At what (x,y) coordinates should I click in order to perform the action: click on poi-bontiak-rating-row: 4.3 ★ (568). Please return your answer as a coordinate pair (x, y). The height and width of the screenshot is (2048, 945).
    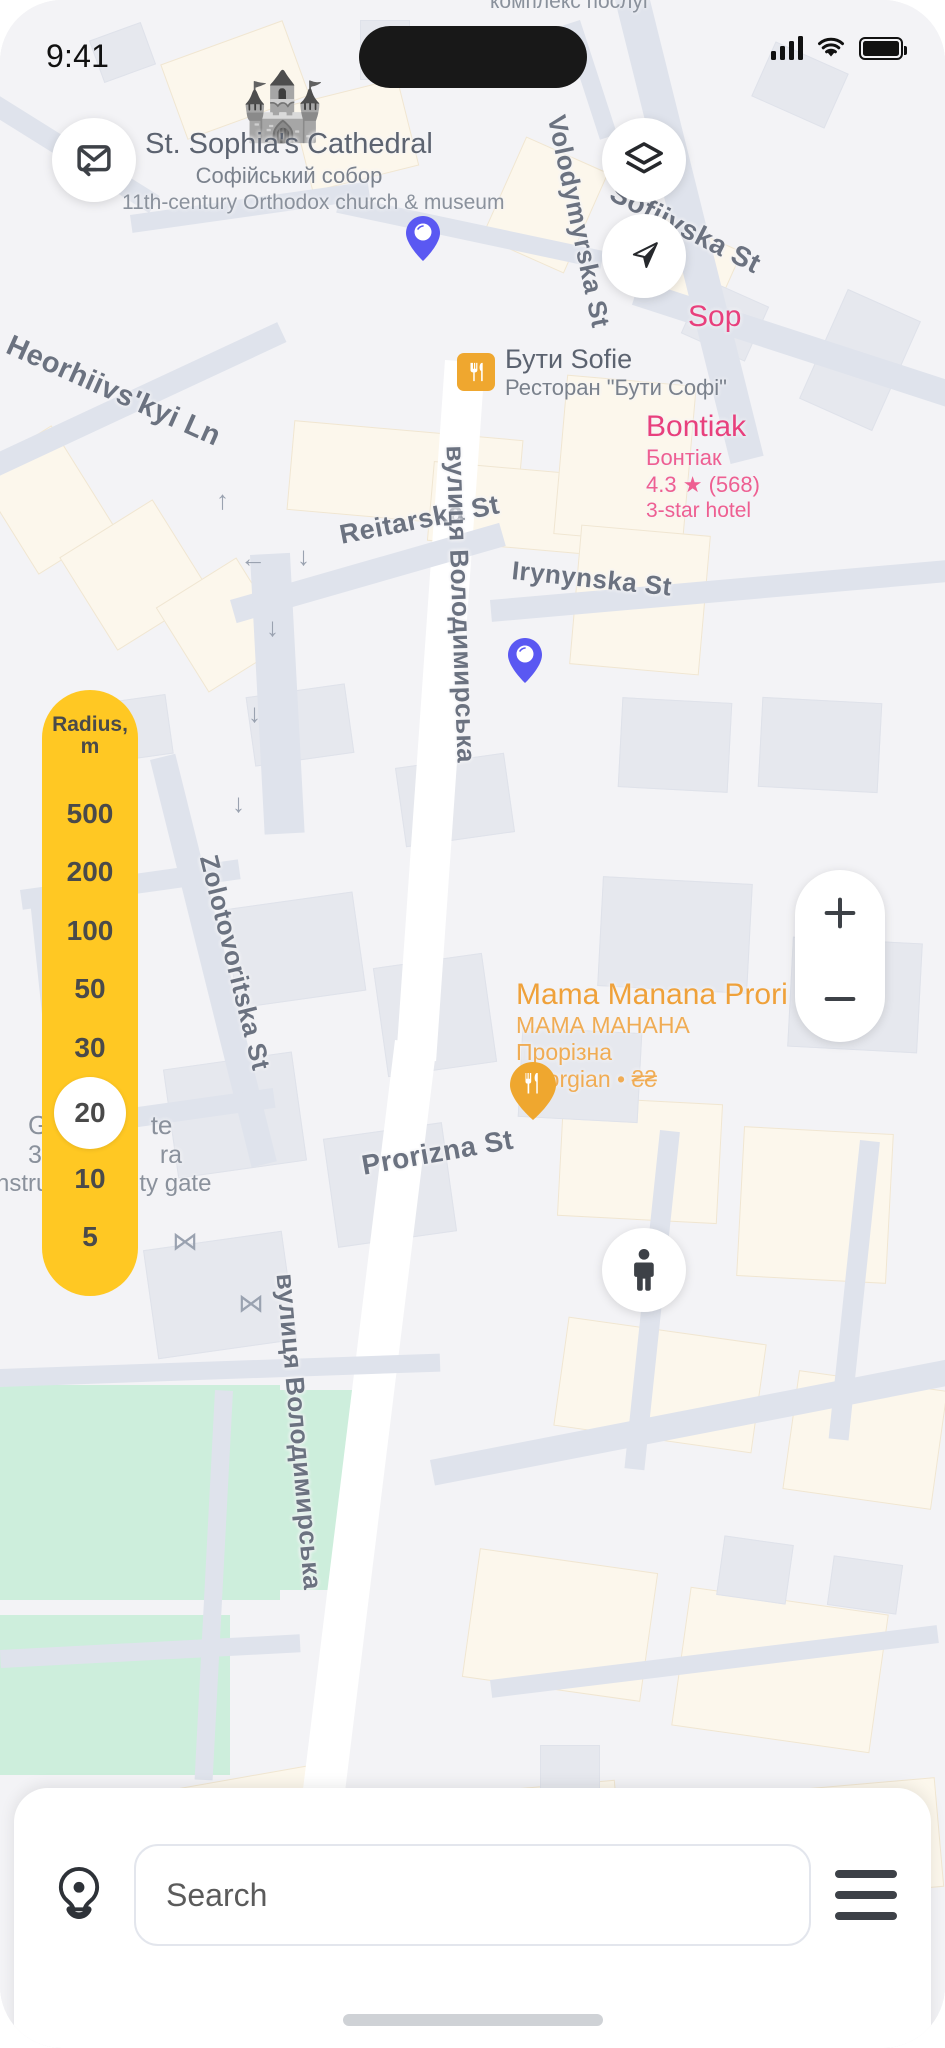
    Looking at the image, I should click on (703, 485).